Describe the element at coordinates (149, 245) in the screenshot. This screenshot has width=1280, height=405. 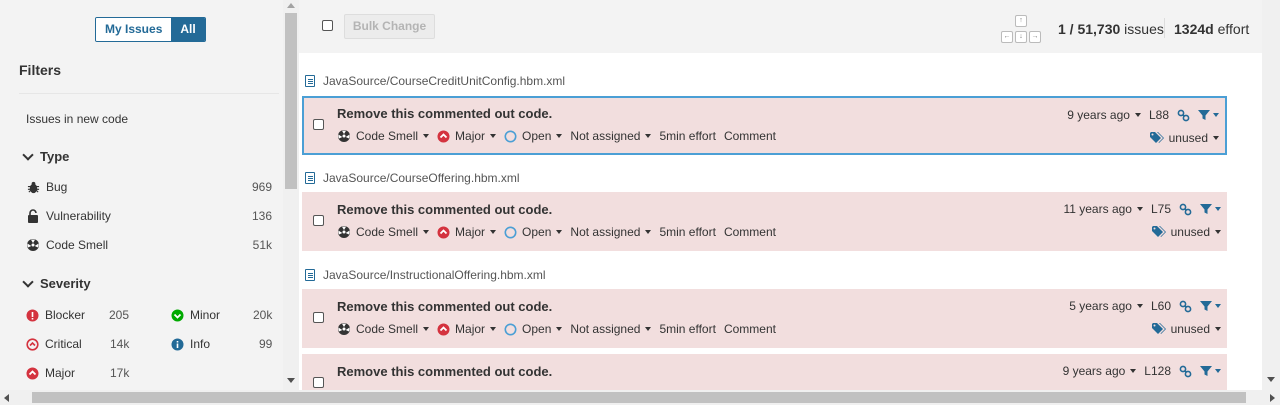
I see `facet-item-code-smell: Code Smell 51k` at that location.